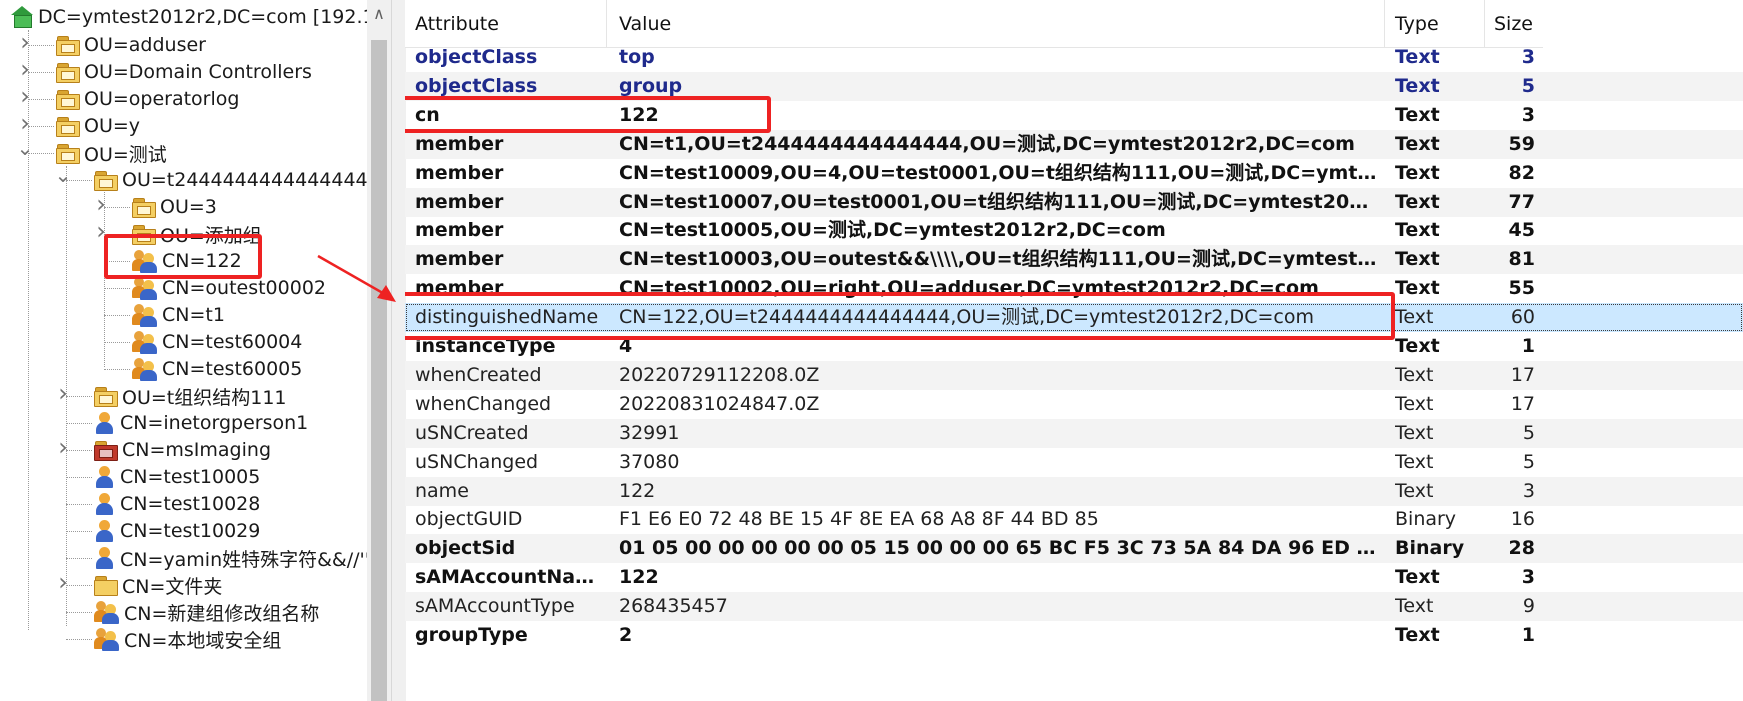  What do you see at coordinates (190, 396) in the screenshot?
I see `tree-item: OU=t组织结构111` at bounding box center [190, 396].